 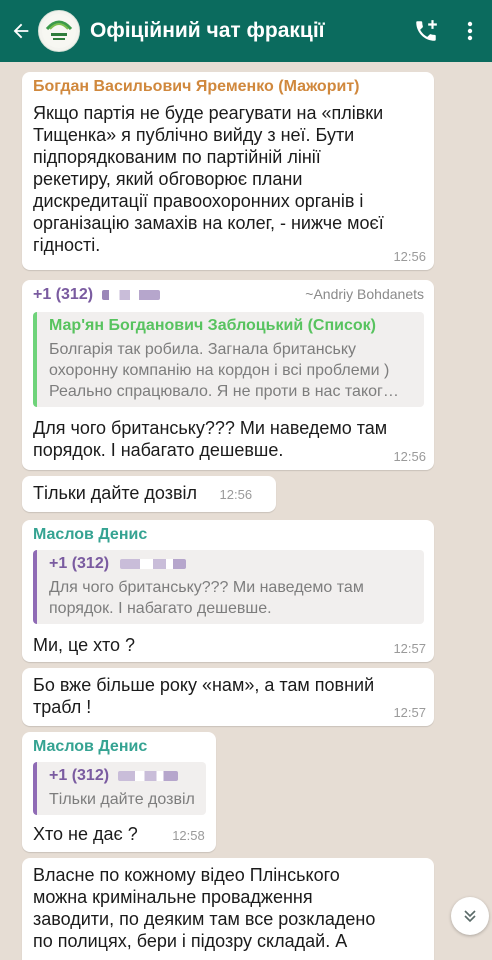 I want to click on message-bubble: Тільки дайте дозвіл 12:56, so click(x=149, y=494).